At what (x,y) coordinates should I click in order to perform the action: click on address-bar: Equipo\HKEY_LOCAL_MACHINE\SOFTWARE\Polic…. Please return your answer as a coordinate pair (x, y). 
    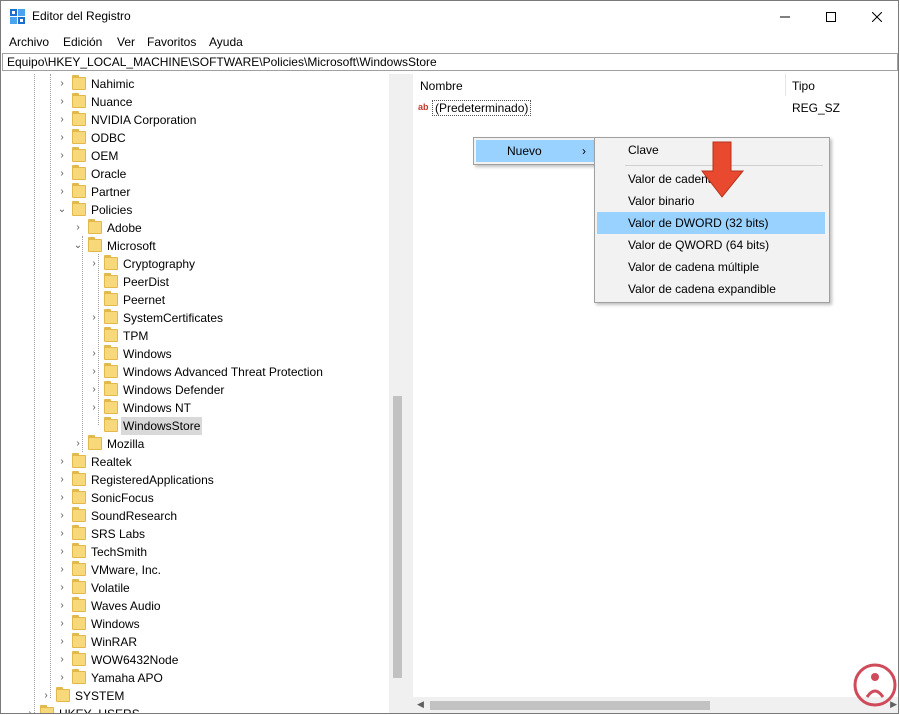
    Looking at the image, I should click on (450, 62).